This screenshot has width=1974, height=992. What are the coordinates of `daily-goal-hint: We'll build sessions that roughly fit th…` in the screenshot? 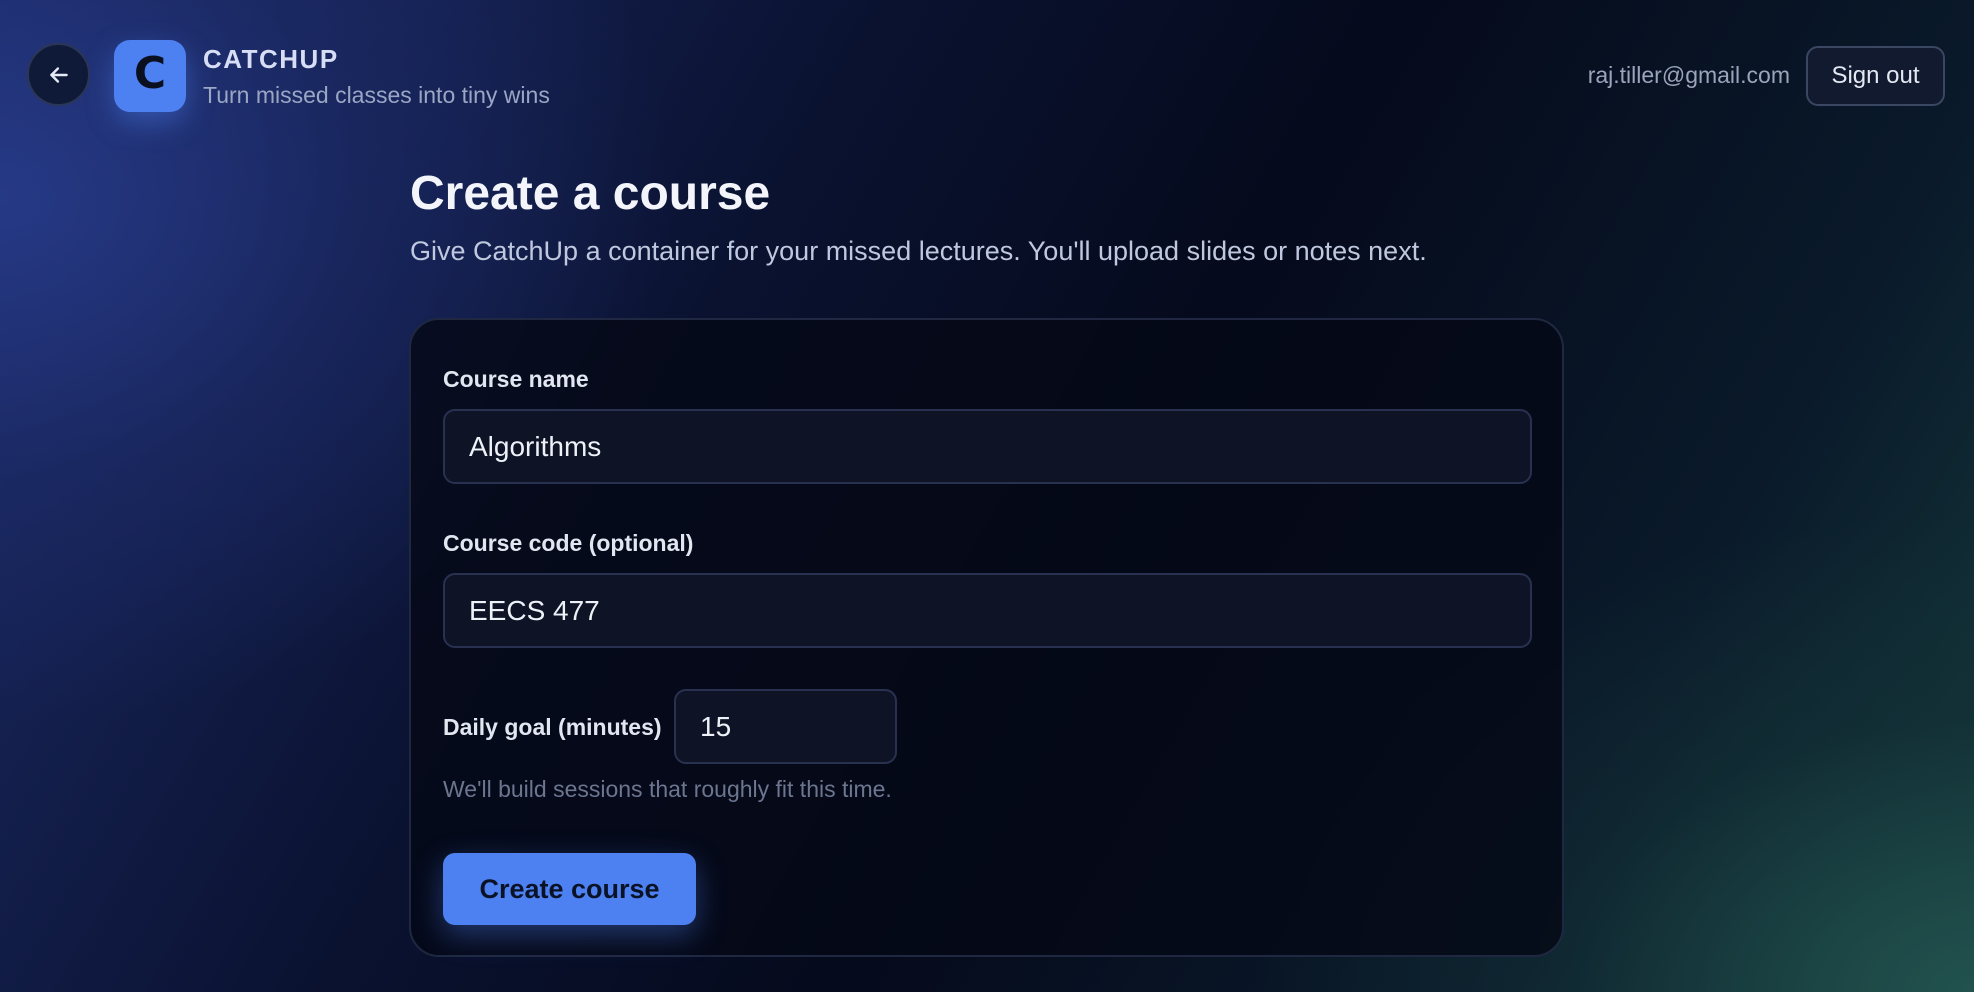 It's located at (667, 789).